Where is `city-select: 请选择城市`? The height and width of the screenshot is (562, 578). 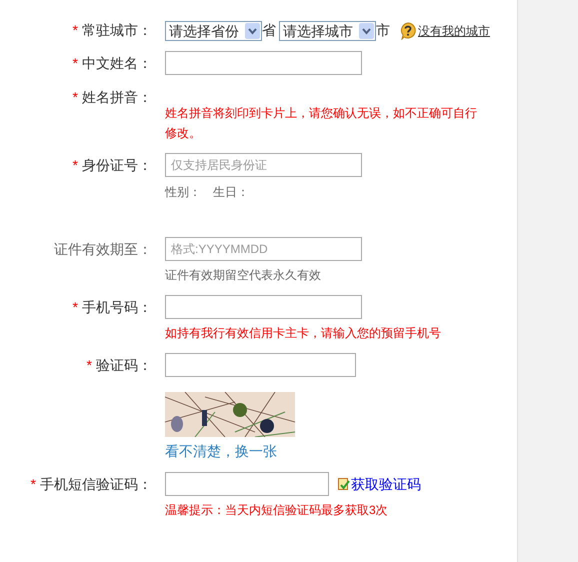 city-select: 请选择城市 is located at coordinates (327, 30).